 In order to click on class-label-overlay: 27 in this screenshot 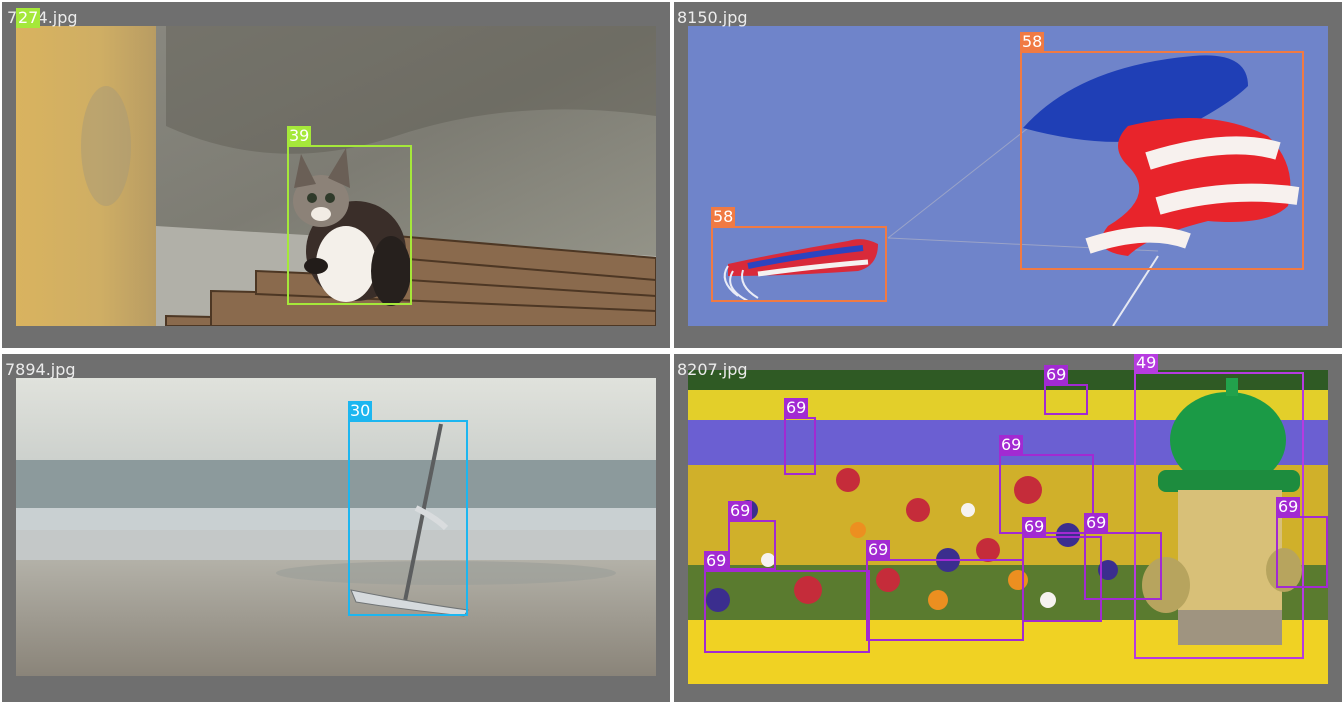, I will do `click(28, 18)`.